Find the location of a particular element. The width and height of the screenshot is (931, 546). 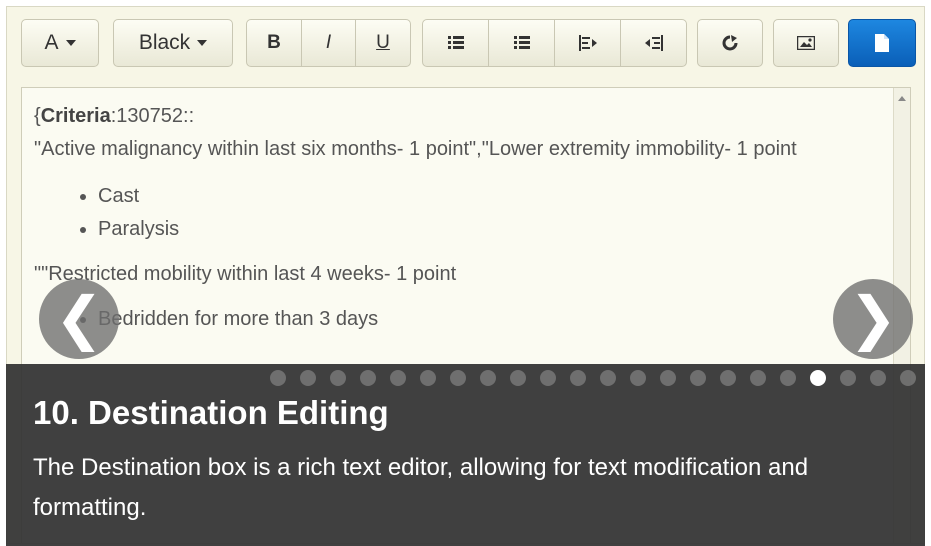

carousel-prev-button: ❮ is located at coordinates (79, 319).